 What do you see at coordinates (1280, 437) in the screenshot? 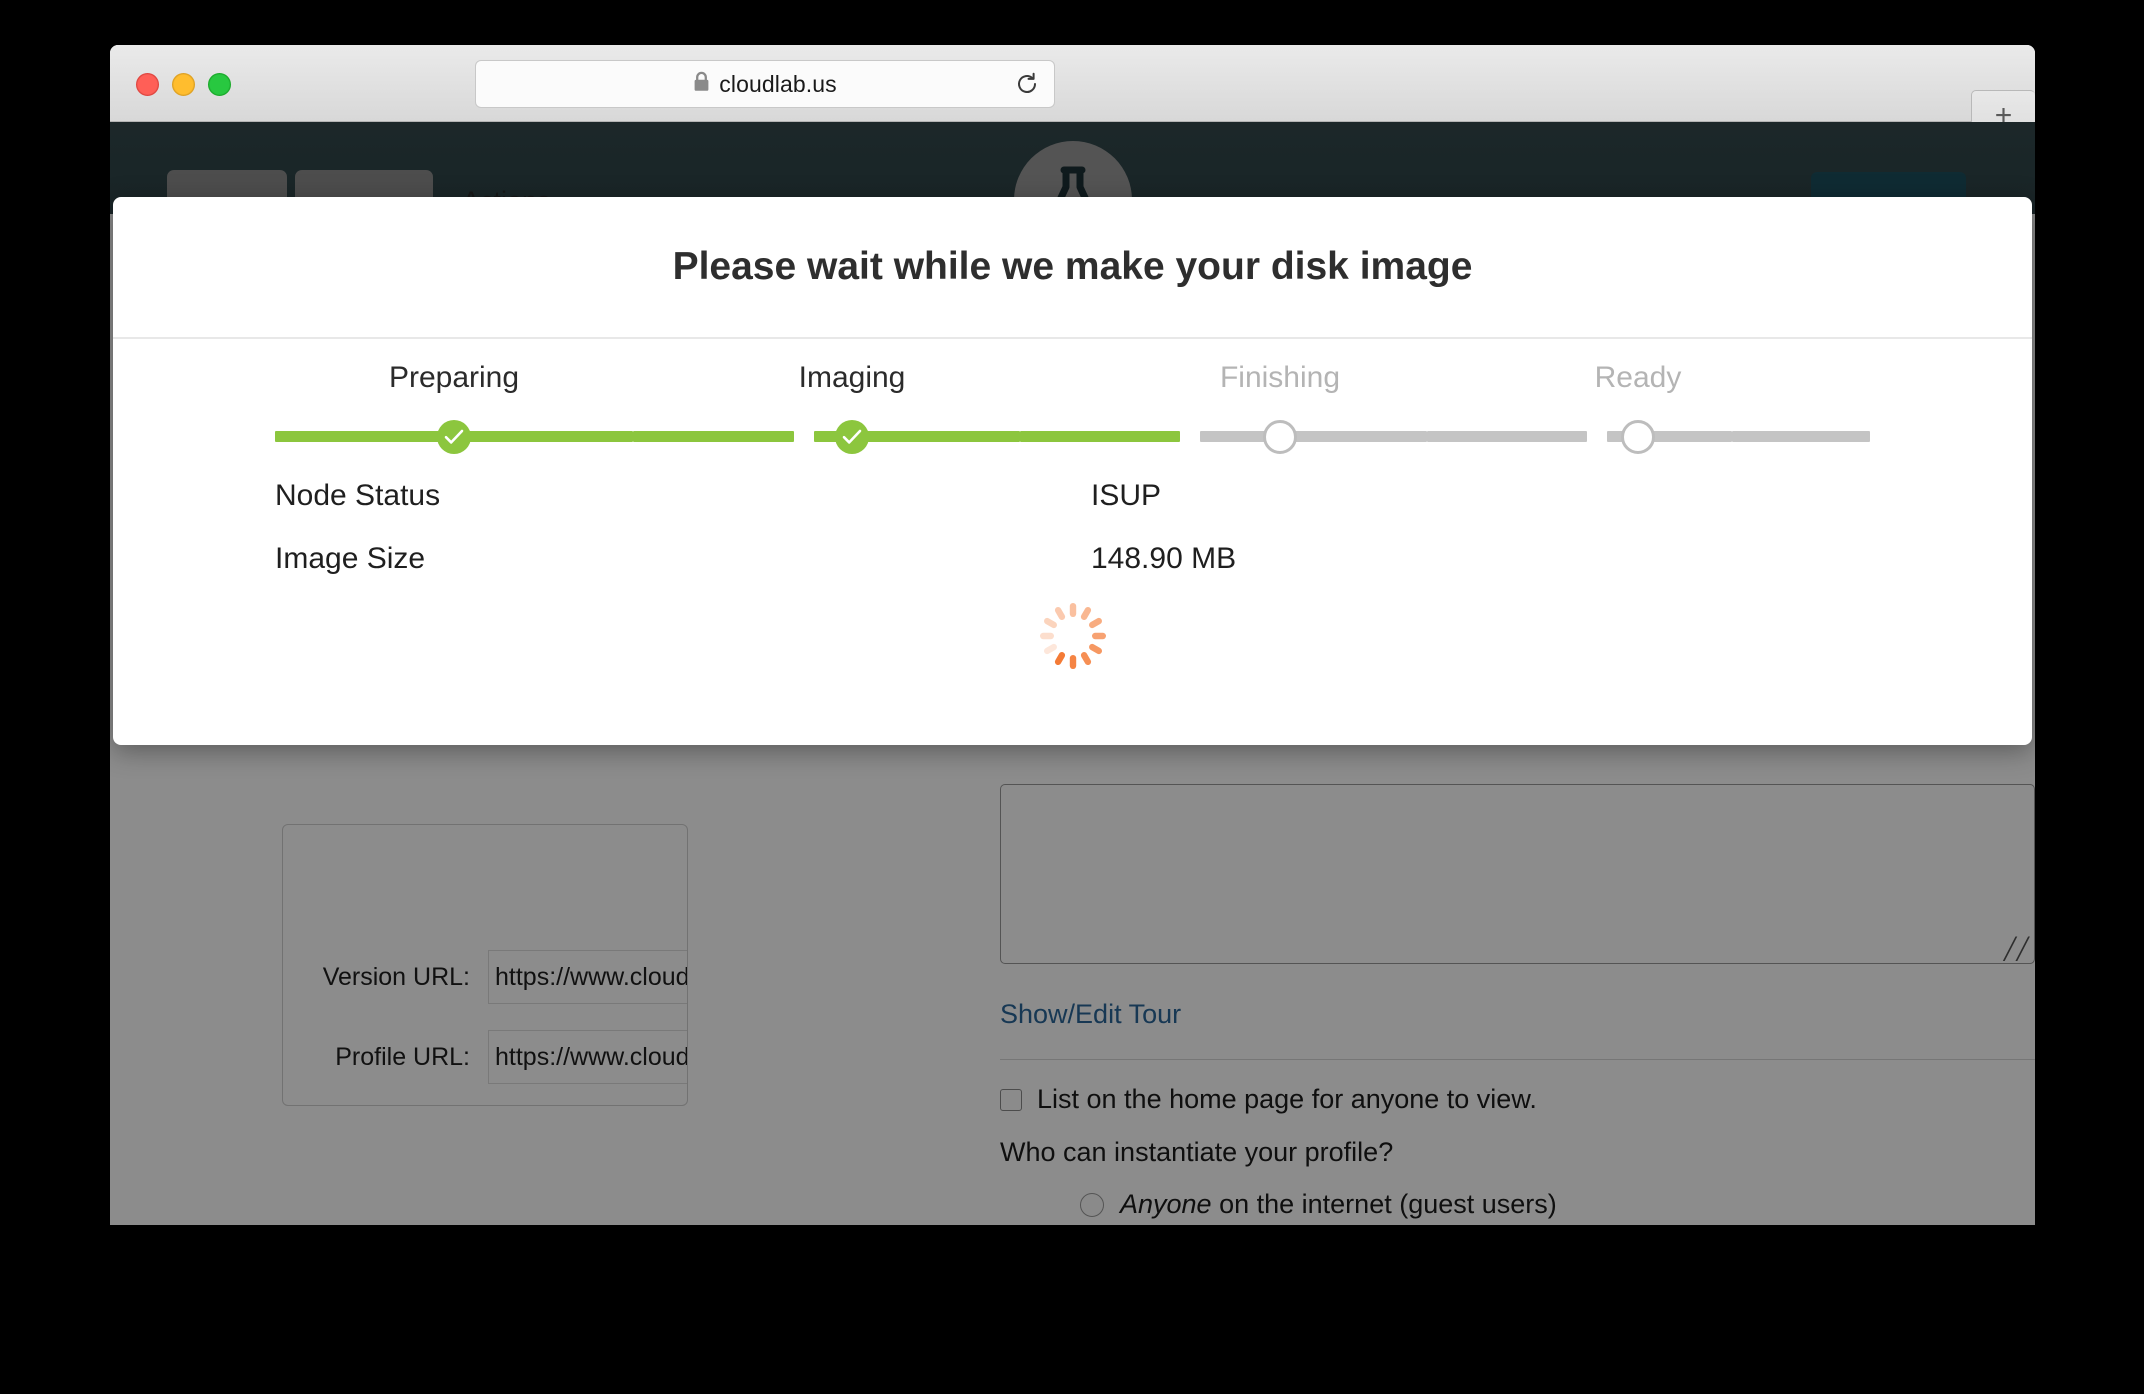
I see `progress-node-finishing` at bounding box center [1280, 437].